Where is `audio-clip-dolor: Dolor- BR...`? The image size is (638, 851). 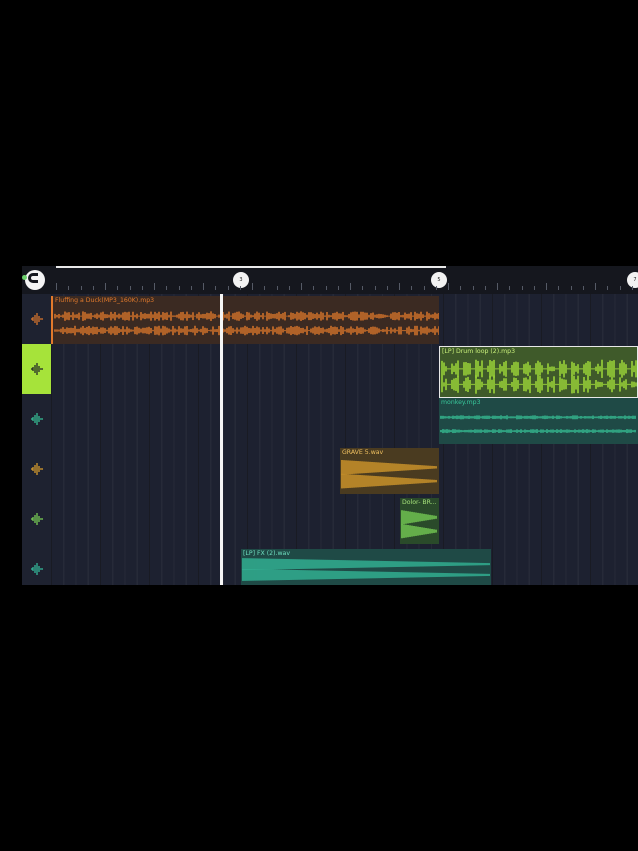
audio-clip-dolor: Dolor- BR... is located at coordinates (419, 521).